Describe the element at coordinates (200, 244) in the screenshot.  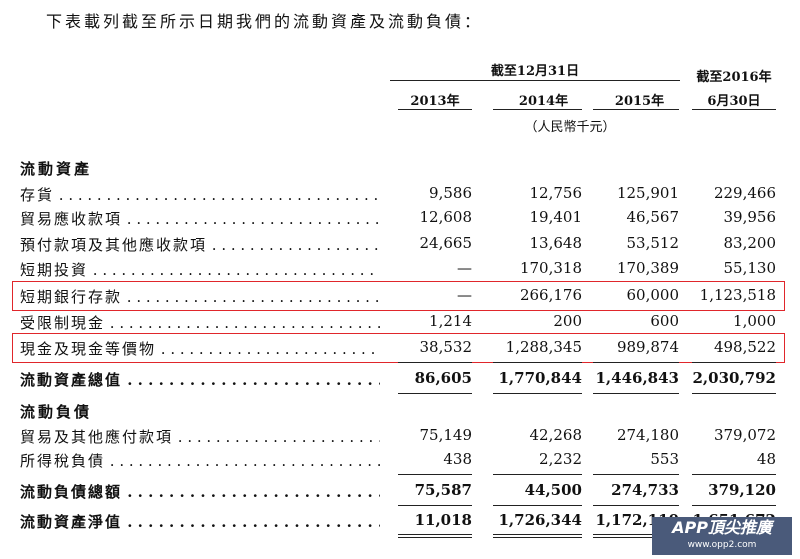
I see `row-label: 預付款項及其他應收款項` at that location.